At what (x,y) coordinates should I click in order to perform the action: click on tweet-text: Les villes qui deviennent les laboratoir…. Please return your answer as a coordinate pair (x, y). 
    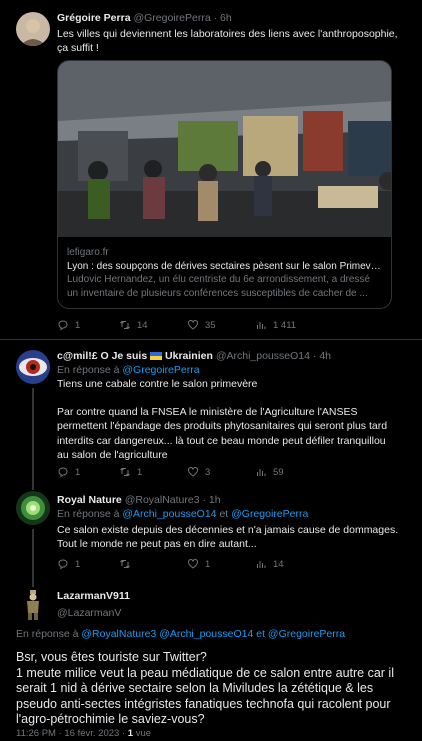
    Looking at the image, I should click on (227, 41).